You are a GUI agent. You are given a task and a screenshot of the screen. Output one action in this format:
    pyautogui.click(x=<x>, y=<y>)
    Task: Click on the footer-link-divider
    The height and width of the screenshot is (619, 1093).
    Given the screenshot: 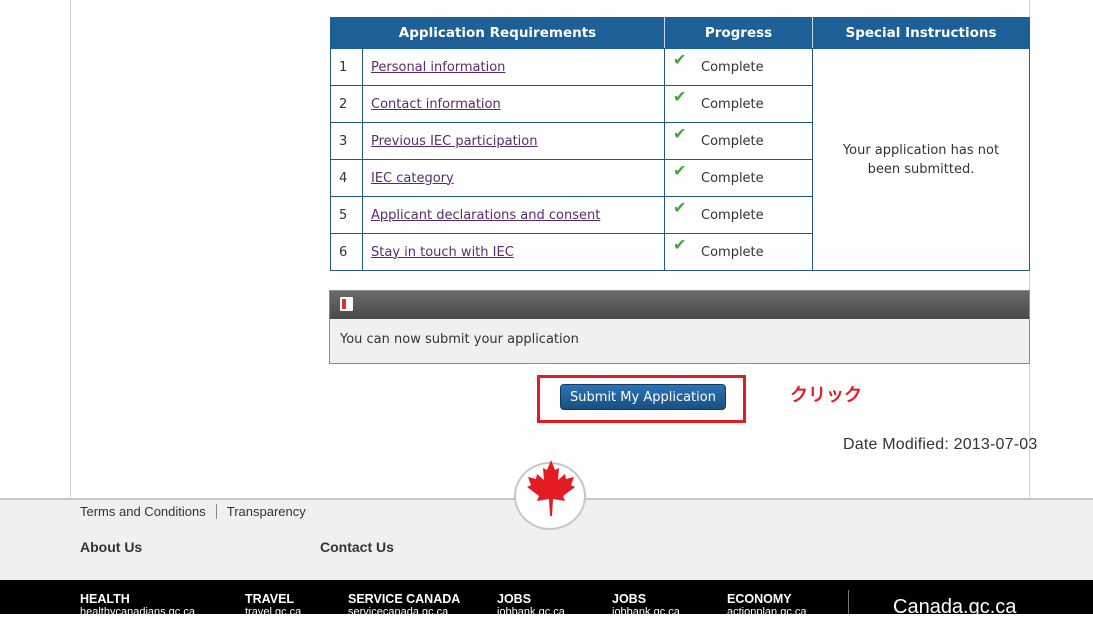 What is the action you would take?
    pyautogui.click(x=216, y=511)
    